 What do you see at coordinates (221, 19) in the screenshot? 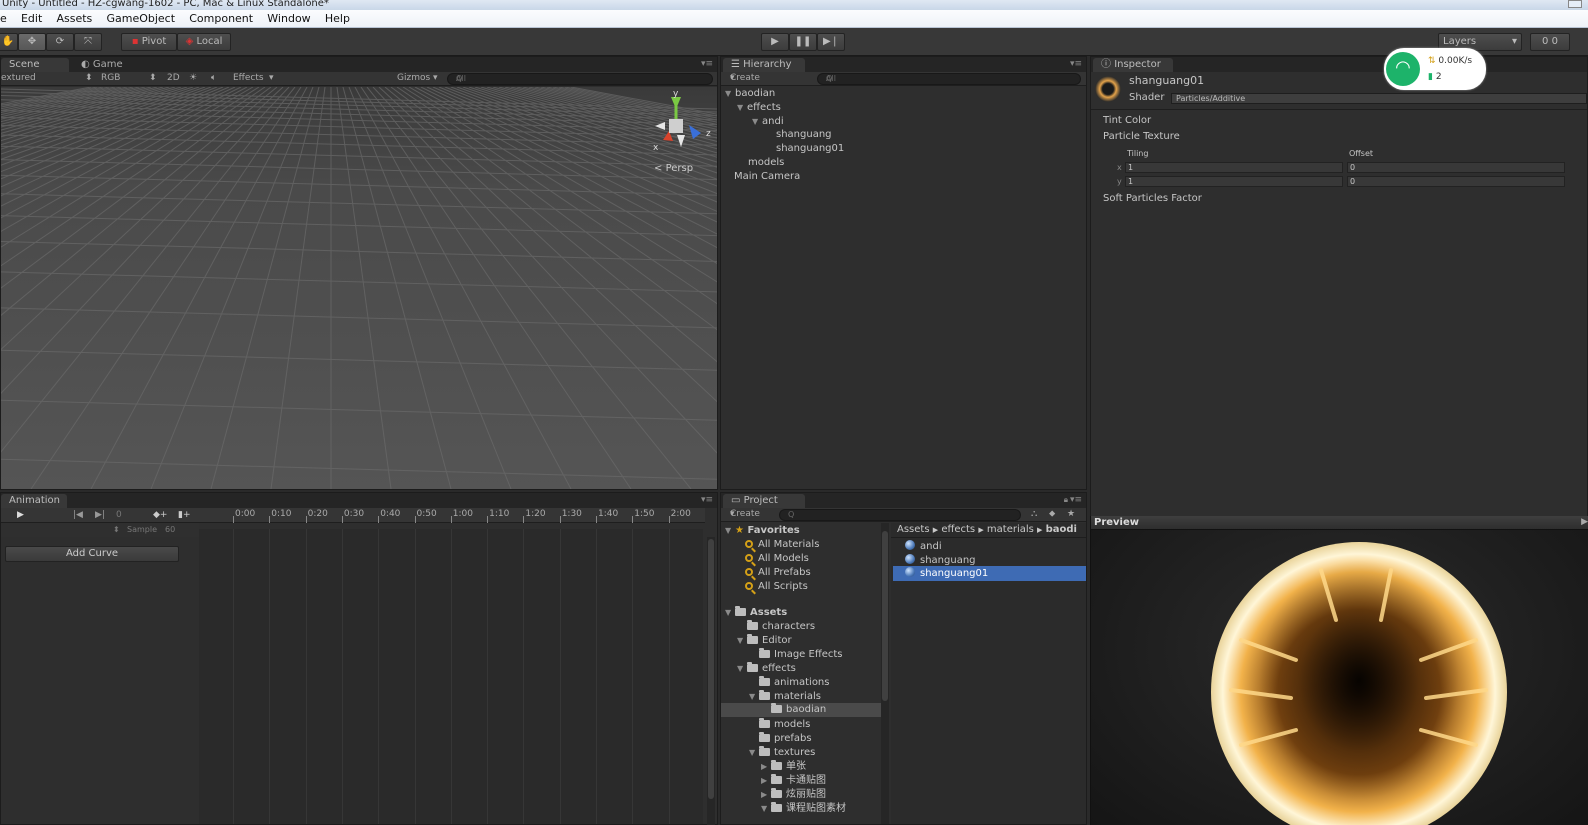
I see `menu-component: Component` at bounding box center [221, 19].